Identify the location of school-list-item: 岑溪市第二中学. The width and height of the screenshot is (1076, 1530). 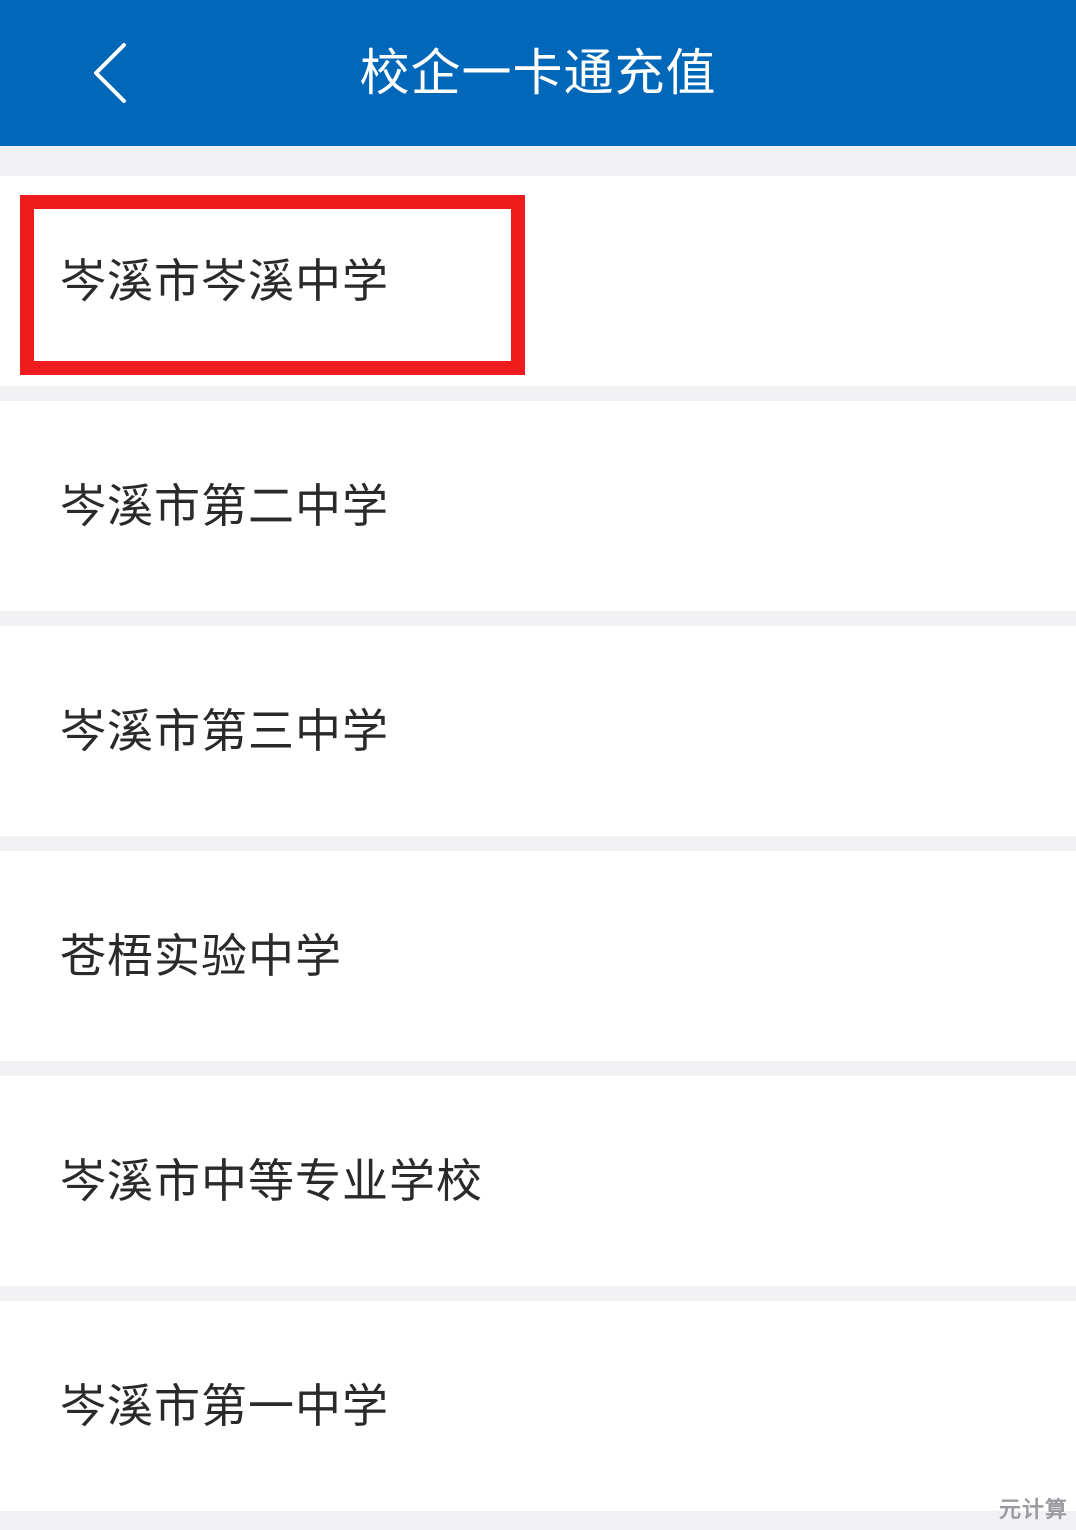
(538, 506).